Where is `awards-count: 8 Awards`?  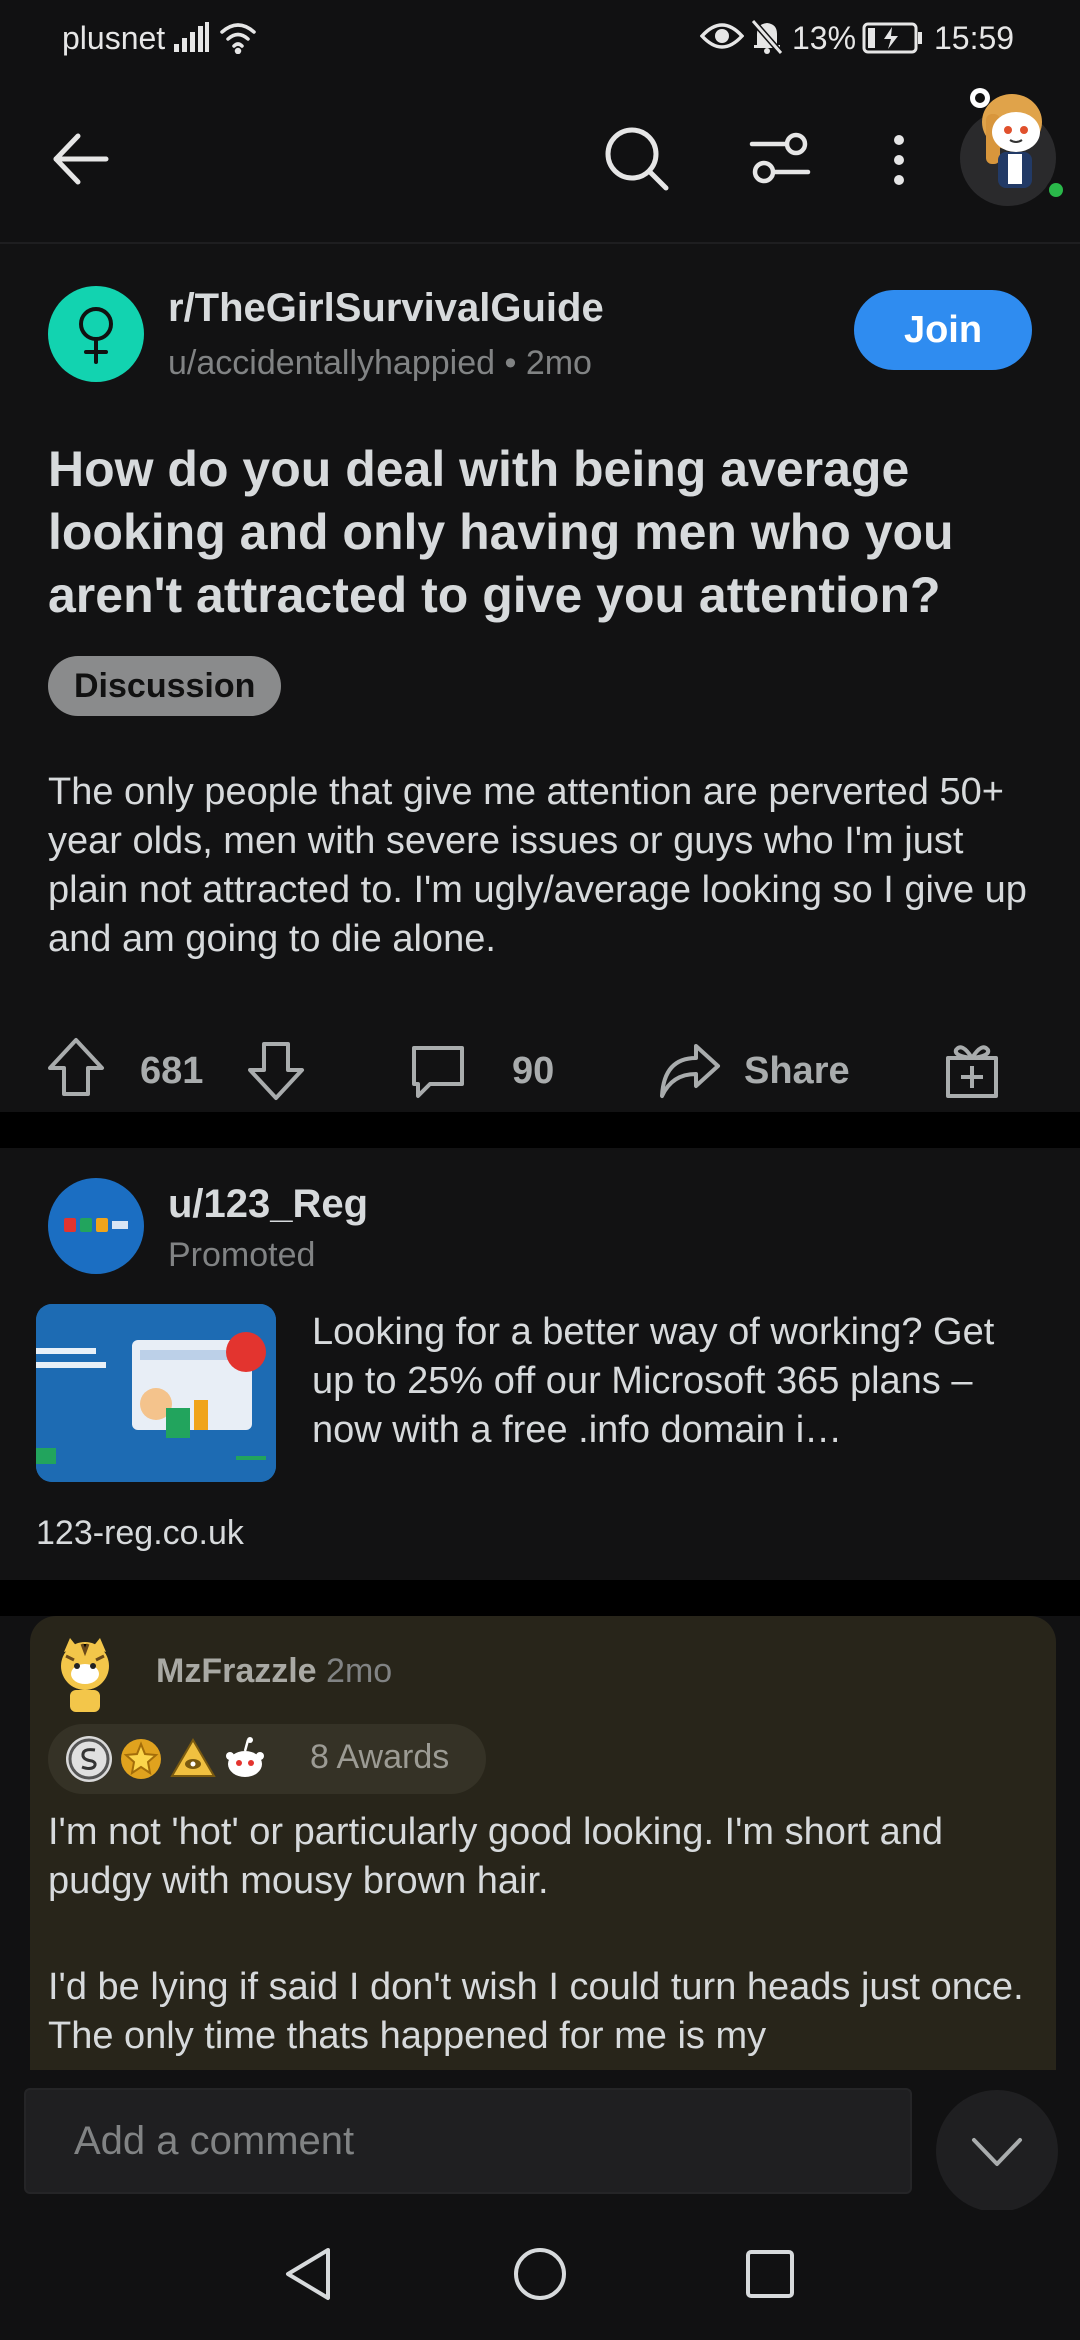
awards-count: 8 Awards is located at coordinates (380, 1757).